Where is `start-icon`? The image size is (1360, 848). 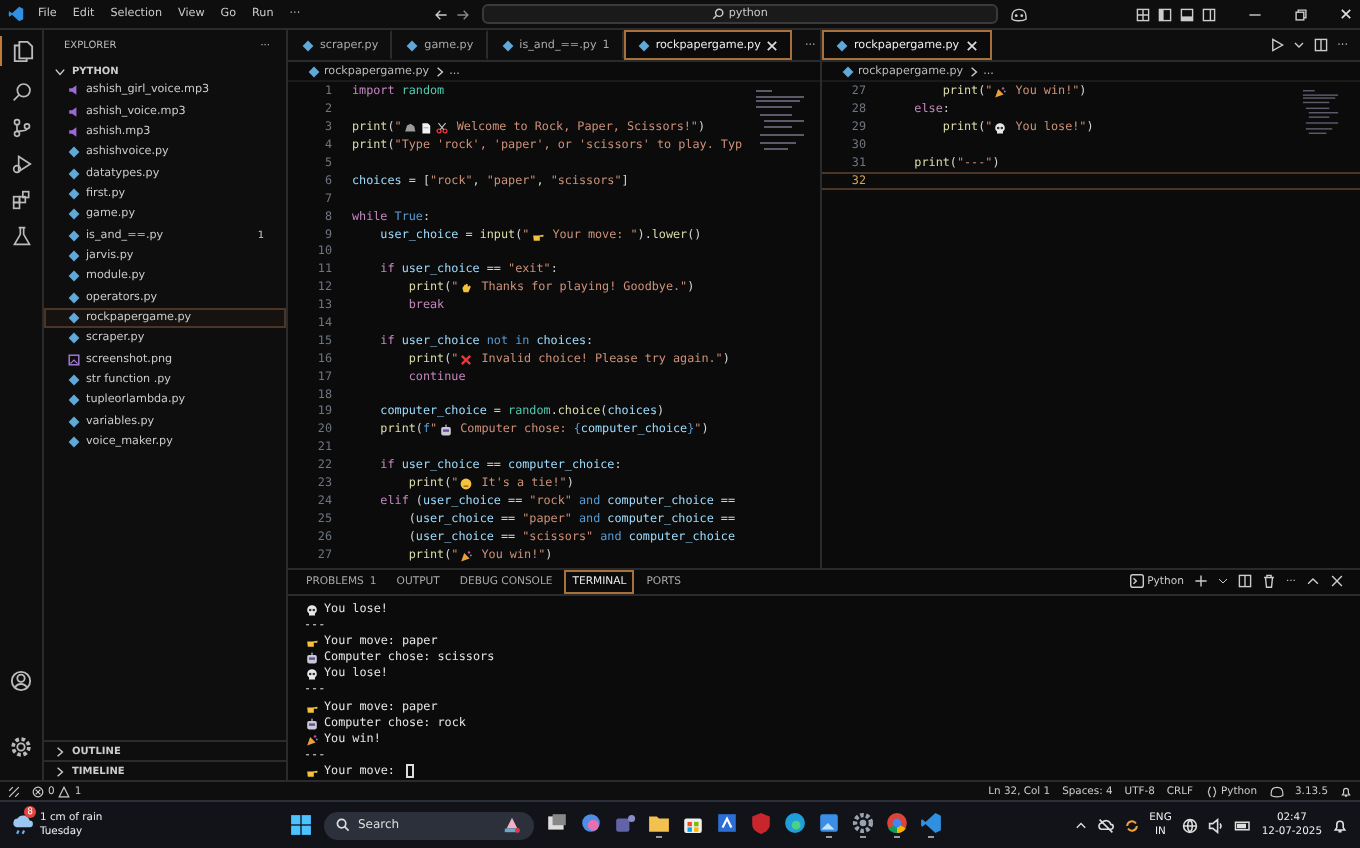
start-icon is located at coordinates (301, 825).